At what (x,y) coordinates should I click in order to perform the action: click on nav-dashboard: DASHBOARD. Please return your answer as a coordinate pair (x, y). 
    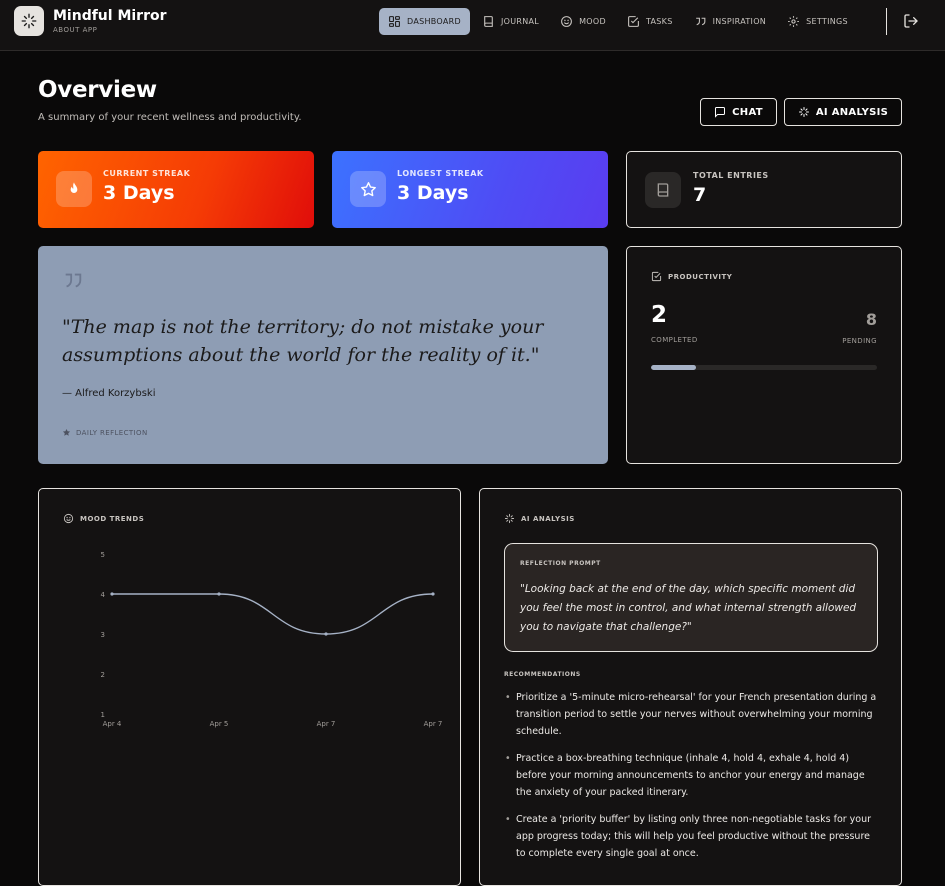
    Looking at the image, I should click on (424, 21).